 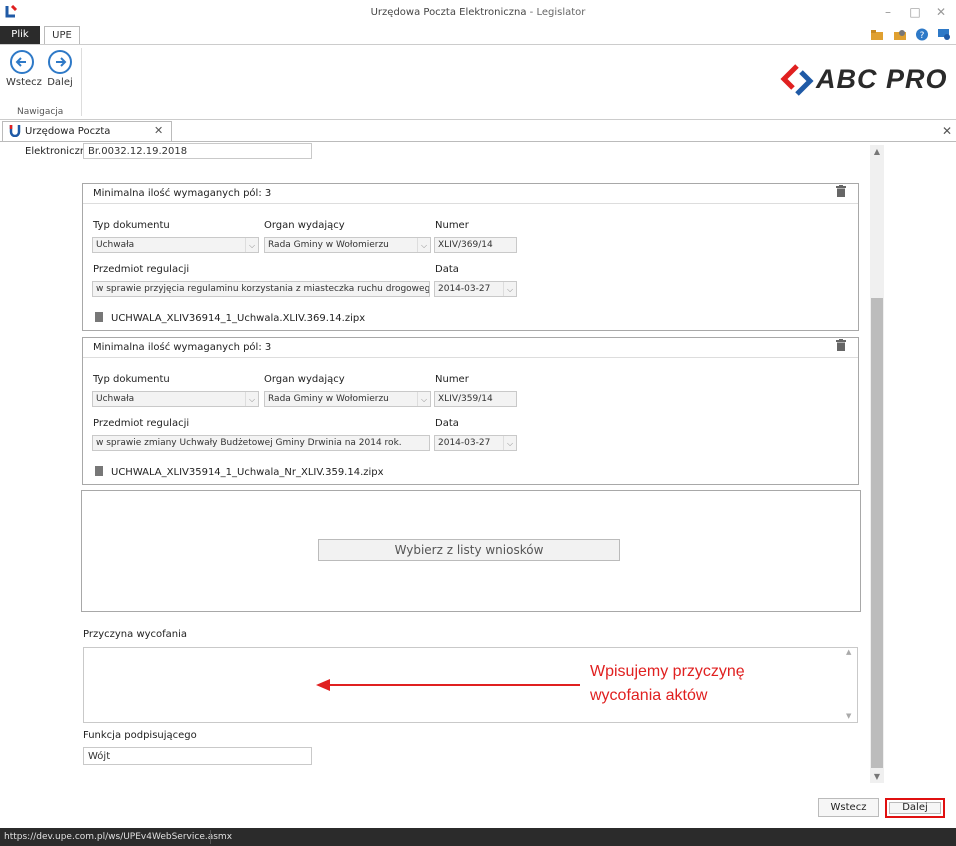 I want to click on folder-settings-icon, so click(x=900, y=34).